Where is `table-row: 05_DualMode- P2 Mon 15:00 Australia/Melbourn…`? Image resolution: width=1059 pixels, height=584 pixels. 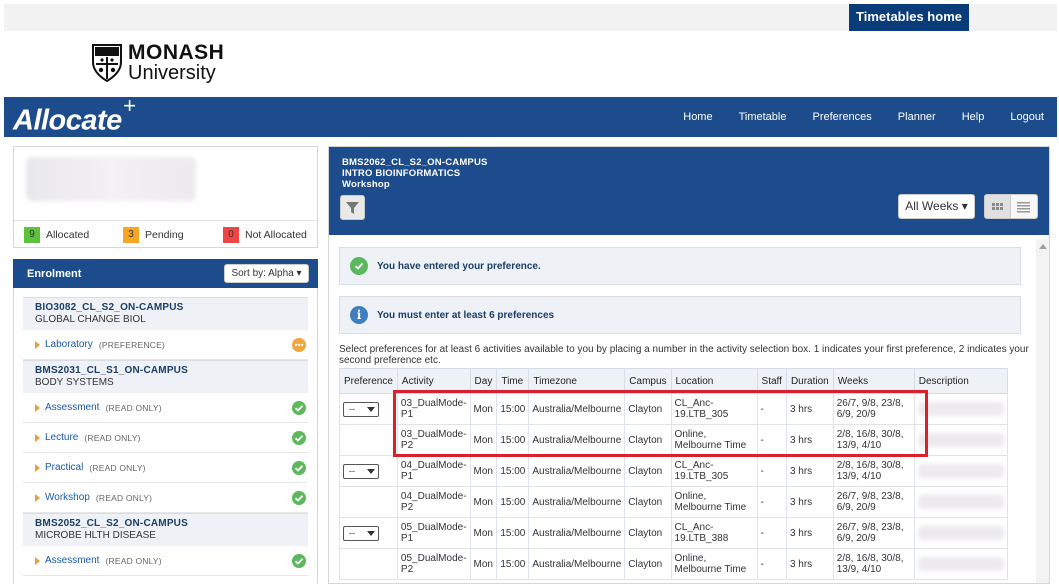 table-row: 05_DualMode- P2 Mon 15:00 Australia/Melbourn… is located at coordinates (673, 564).